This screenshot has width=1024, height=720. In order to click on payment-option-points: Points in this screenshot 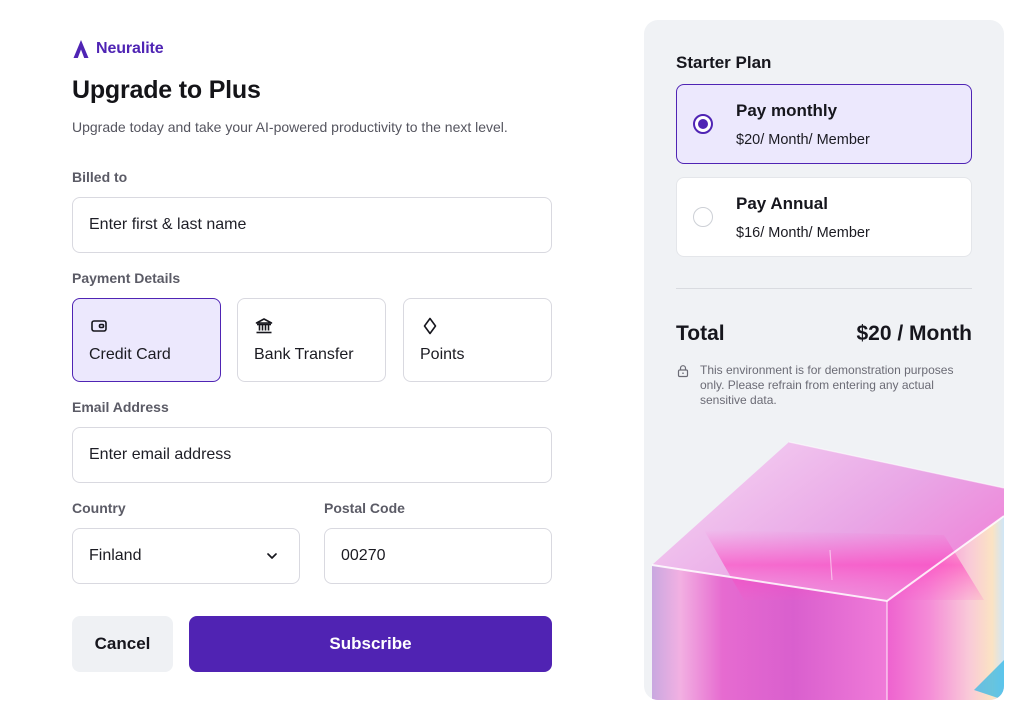, I will do `click(477, 340)`.